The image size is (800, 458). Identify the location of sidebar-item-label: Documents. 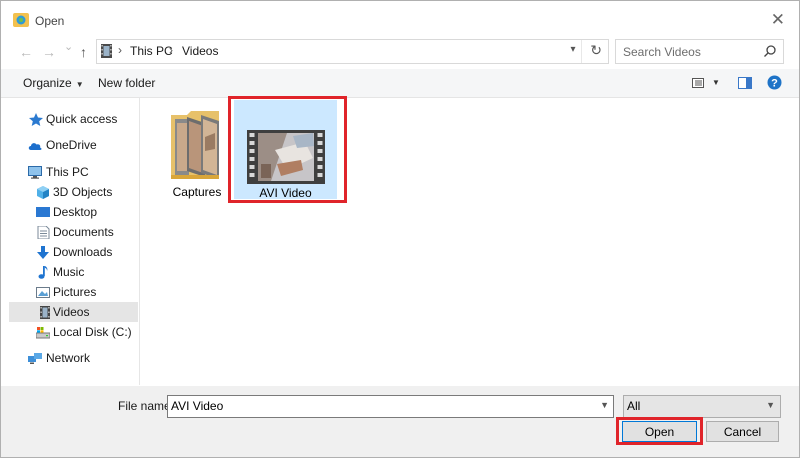
(83, 232).